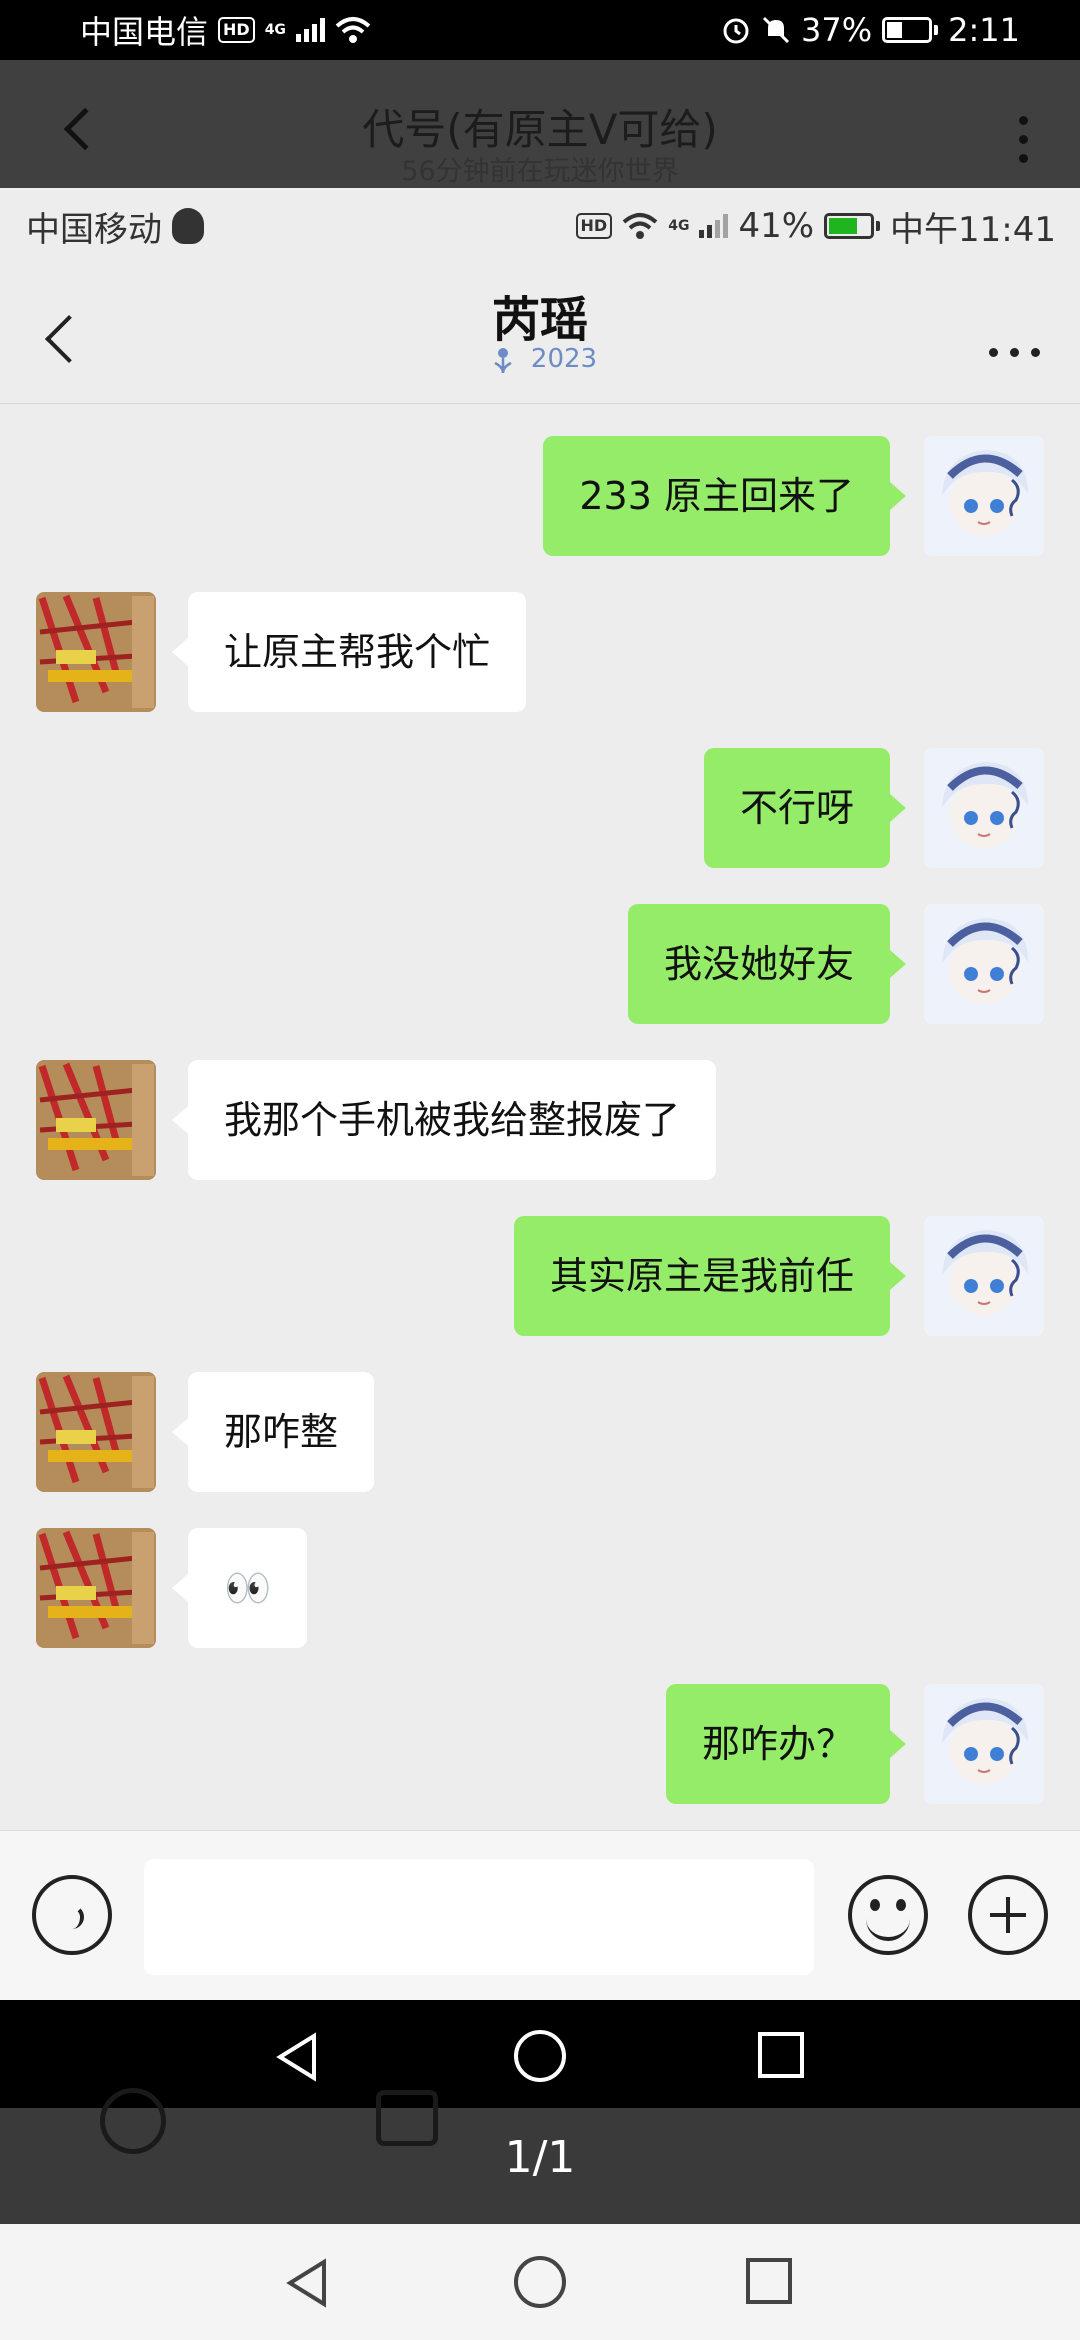 This screenshot has height=2340, width=1080. I want to click on network-type: 4G, so click(275, 30).